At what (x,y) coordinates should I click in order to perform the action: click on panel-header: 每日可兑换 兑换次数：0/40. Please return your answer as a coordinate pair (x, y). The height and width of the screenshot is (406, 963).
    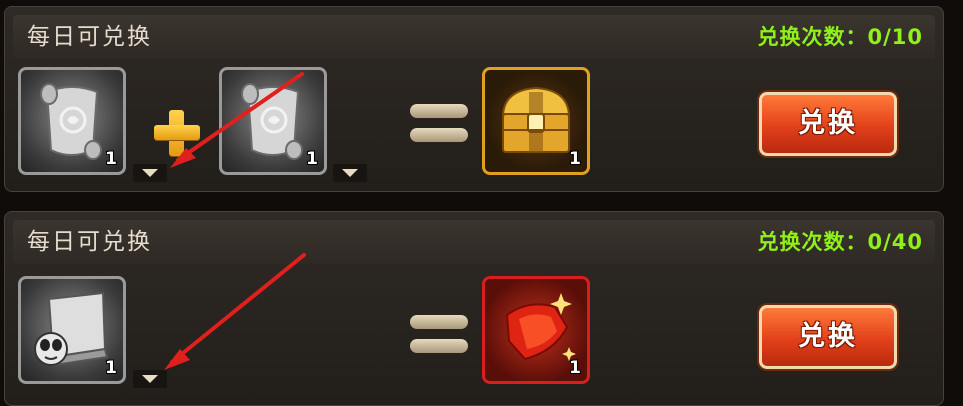
    Looking at the image, I should click on (474, 242).